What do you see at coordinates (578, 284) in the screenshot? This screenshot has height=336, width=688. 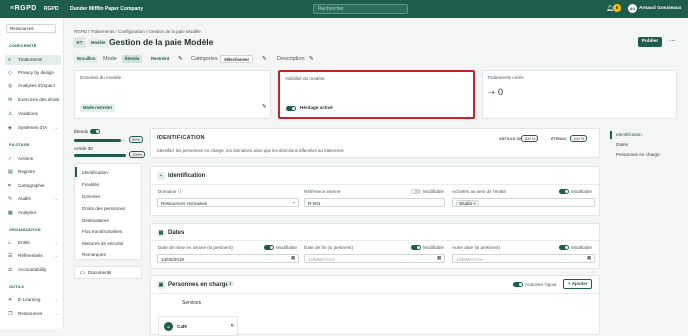 I see `add-button: + Ajouter` at bounding box center [578, 284].